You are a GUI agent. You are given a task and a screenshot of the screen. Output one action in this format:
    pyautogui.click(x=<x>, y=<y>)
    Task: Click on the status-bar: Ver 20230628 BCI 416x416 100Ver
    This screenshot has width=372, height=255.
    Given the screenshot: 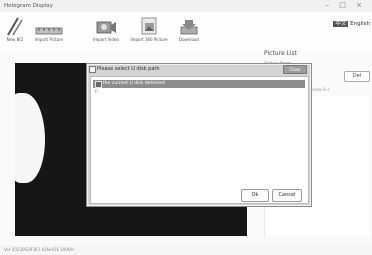 What is the action you would take?
    pyautogui.click(x=186, y=250)
    